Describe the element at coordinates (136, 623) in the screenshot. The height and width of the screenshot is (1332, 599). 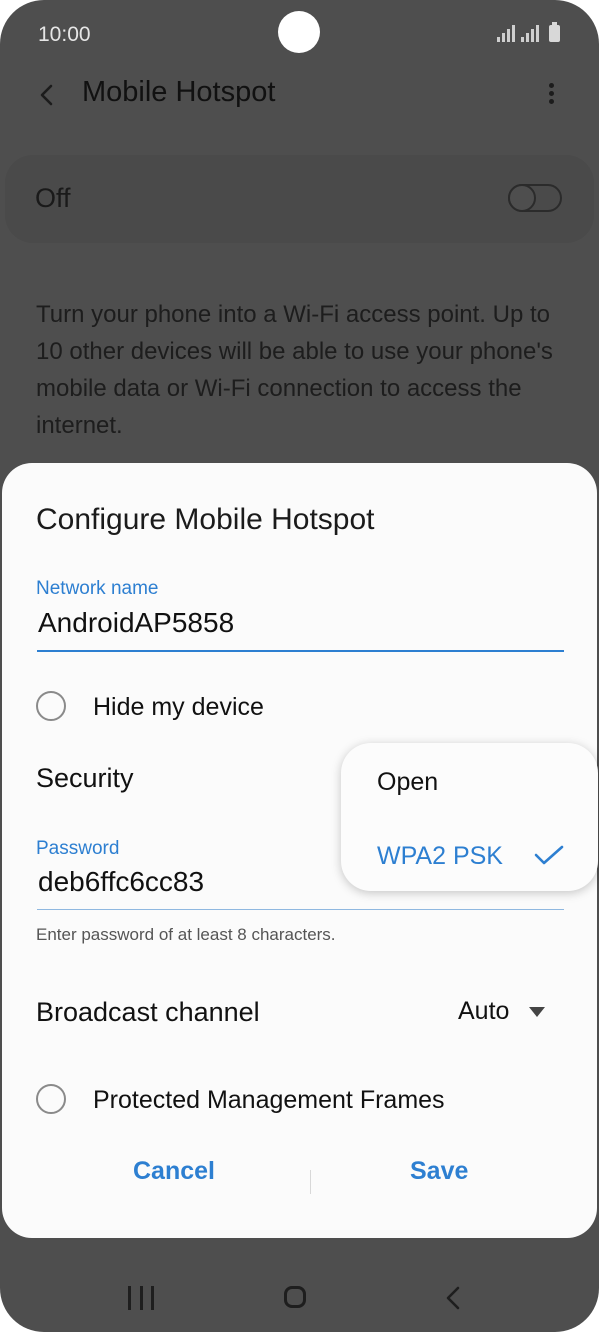
I see `network-name-field: AndroidAP5858` at that location.